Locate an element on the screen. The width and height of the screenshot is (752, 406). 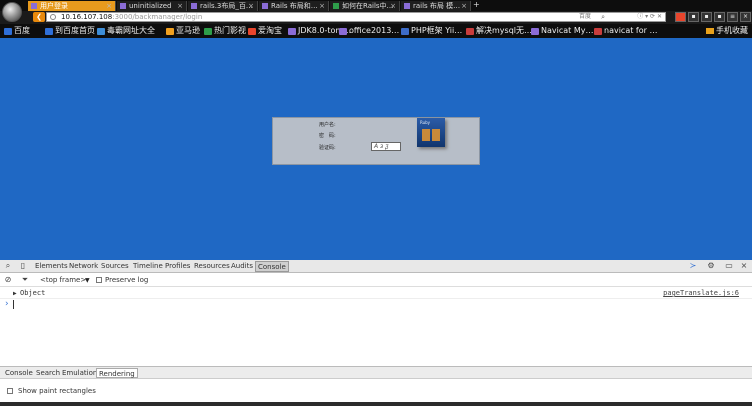
bookmark-item: 百度 is located at coordinates (17, 31).